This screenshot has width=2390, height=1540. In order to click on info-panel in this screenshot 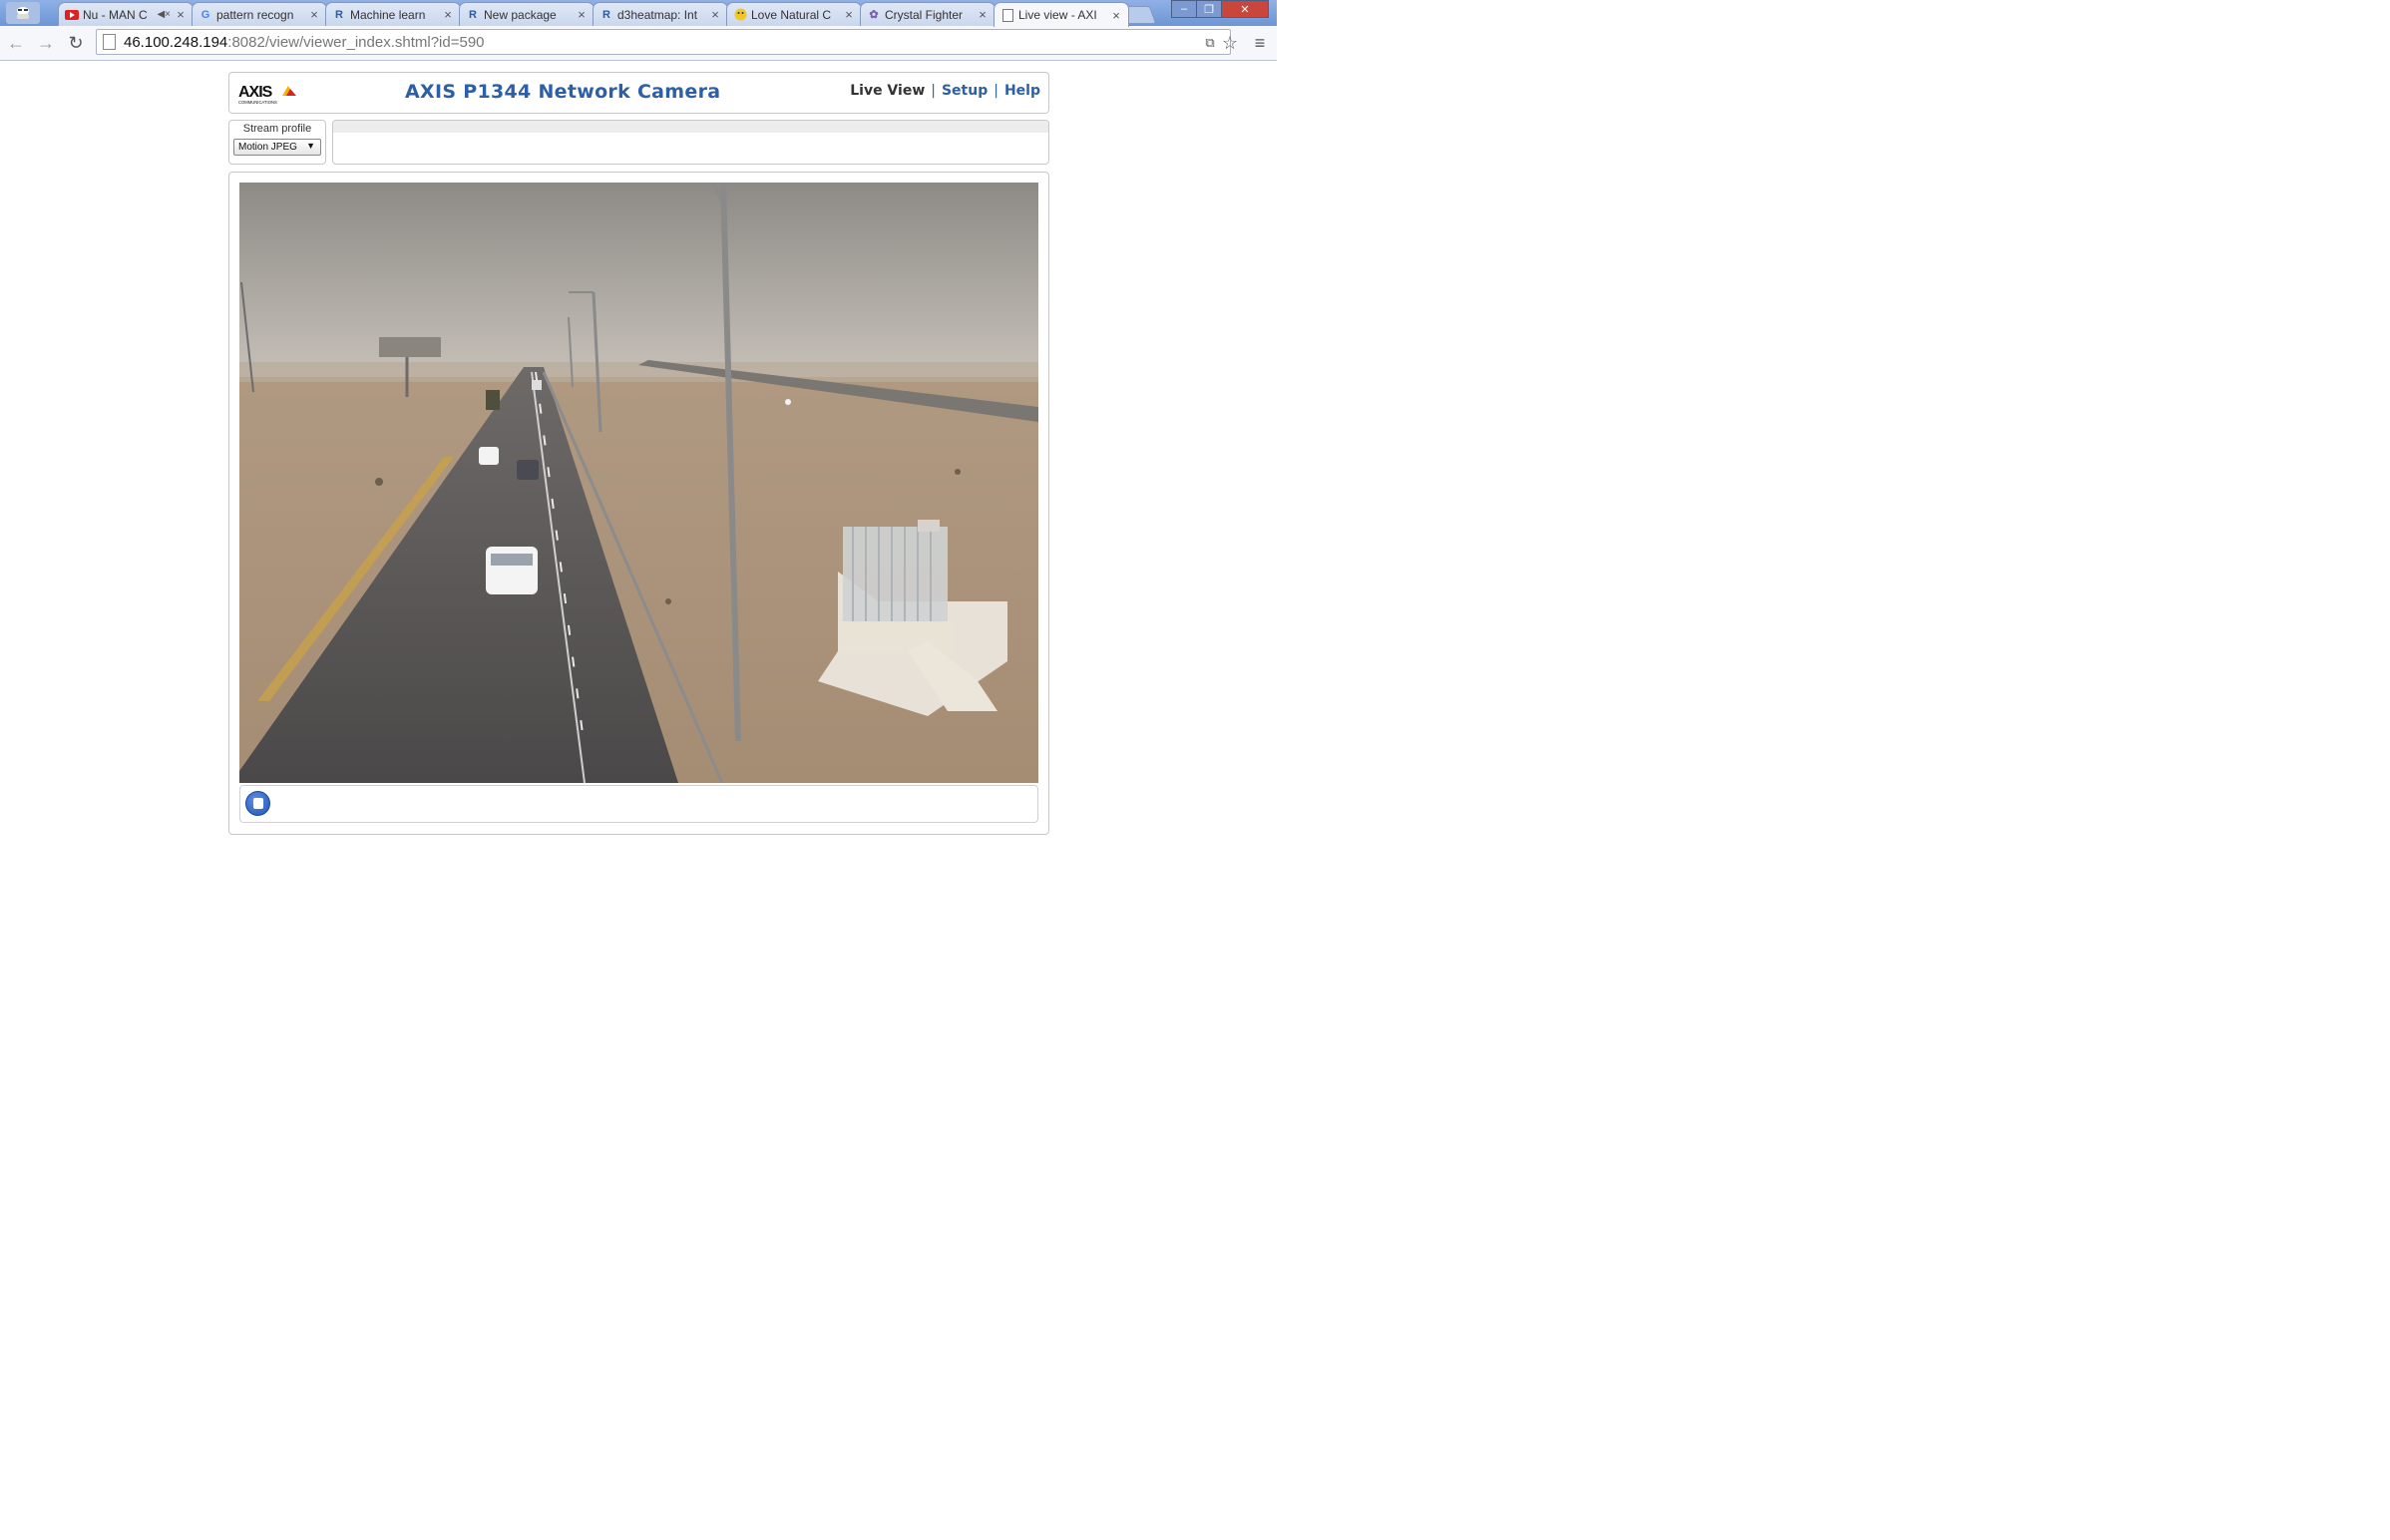, I will do `click(690, 142)`.